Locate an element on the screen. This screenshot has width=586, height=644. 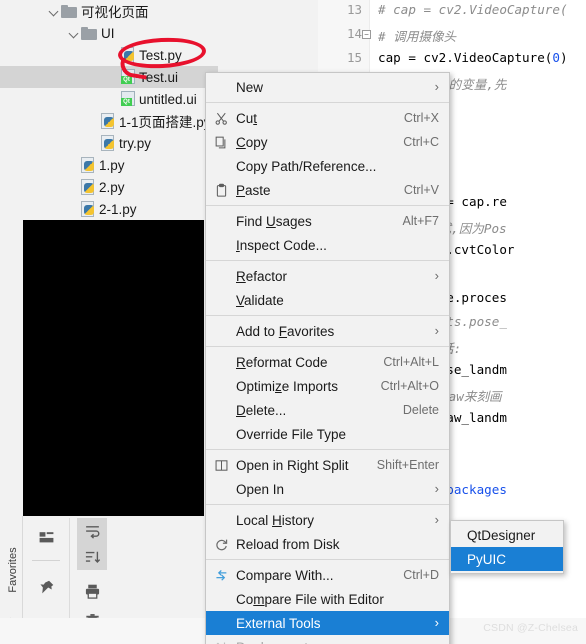
code-fold-toggle: − is located at coordinates (366, 34).